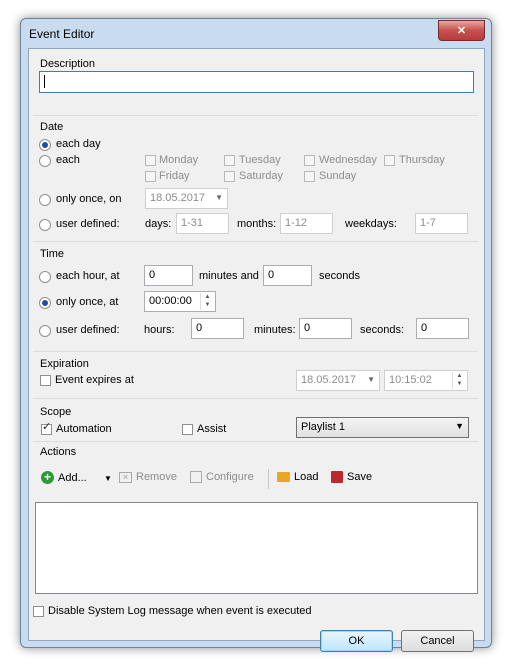 The height and width of the screenshot is (668, 511). I want to click on automation-checkbox: ✓, so click(46, 428).